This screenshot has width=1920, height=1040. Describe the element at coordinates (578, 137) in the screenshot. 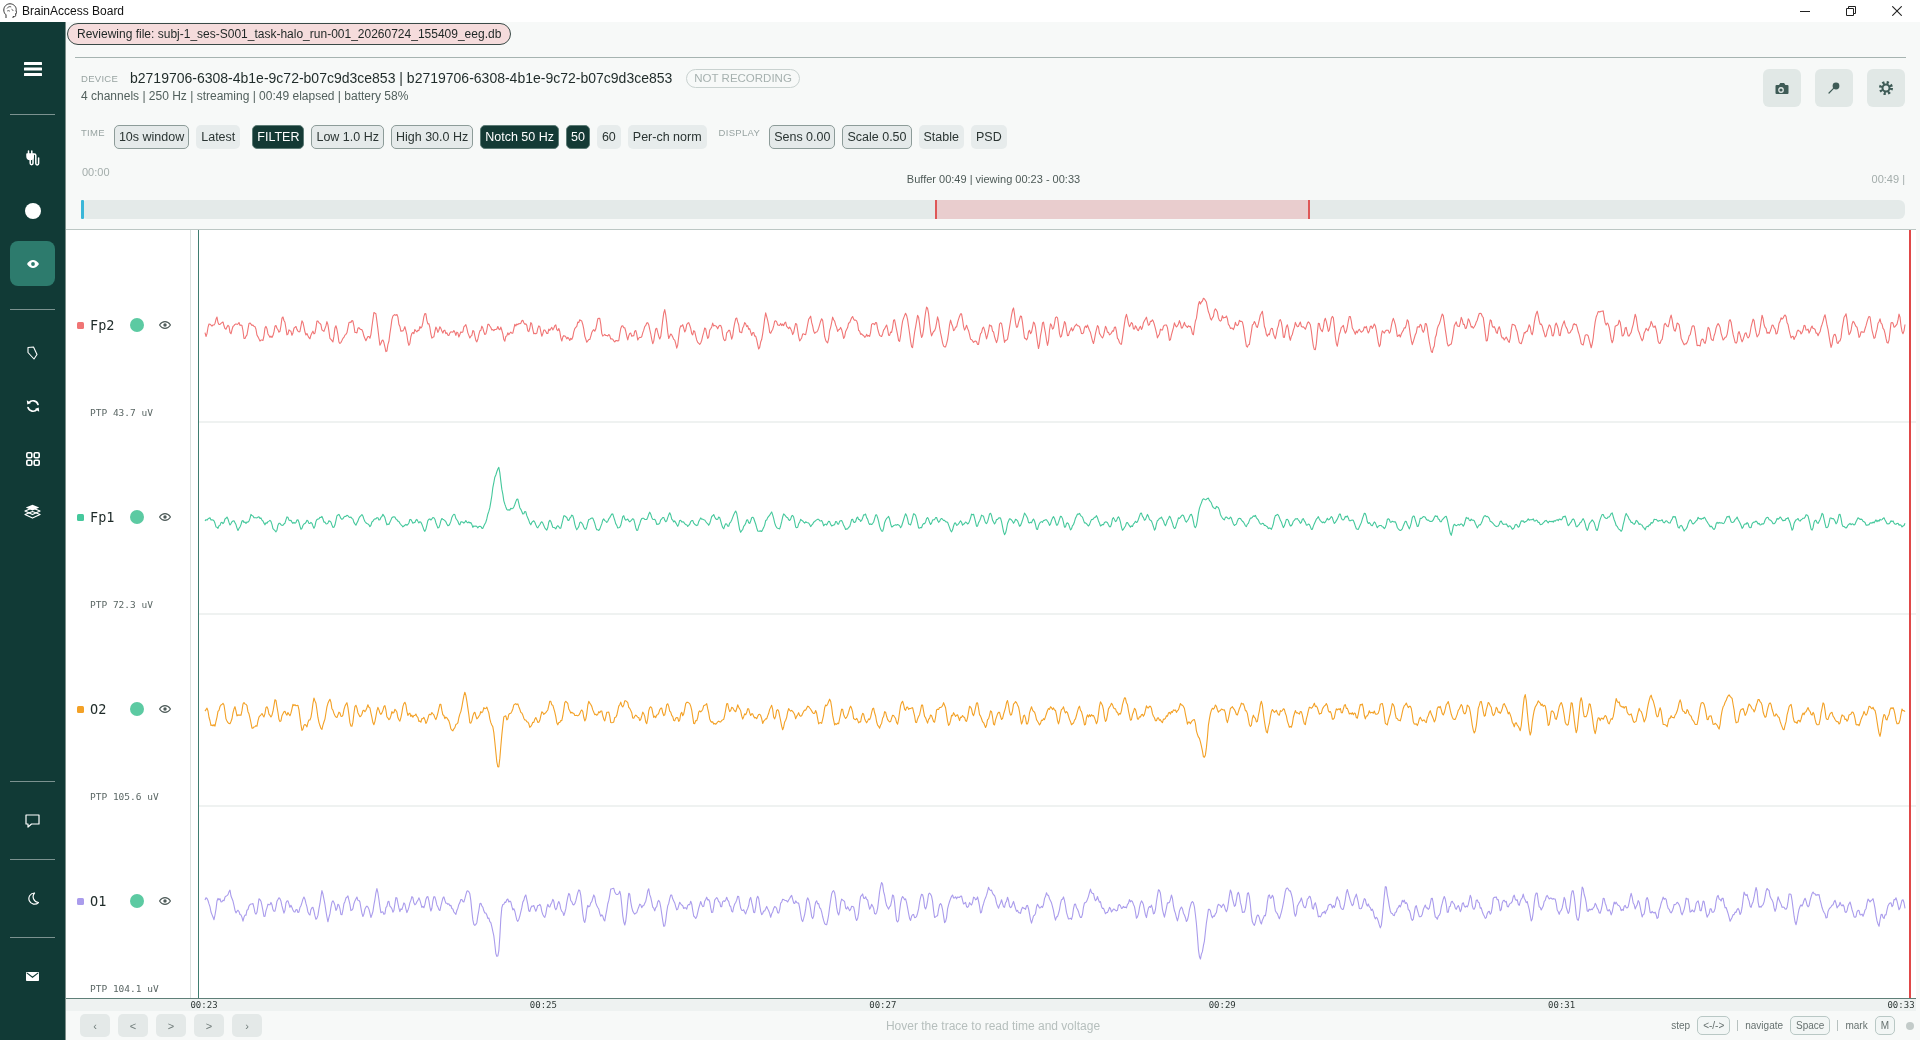

I see `option-button: 50` at that location.